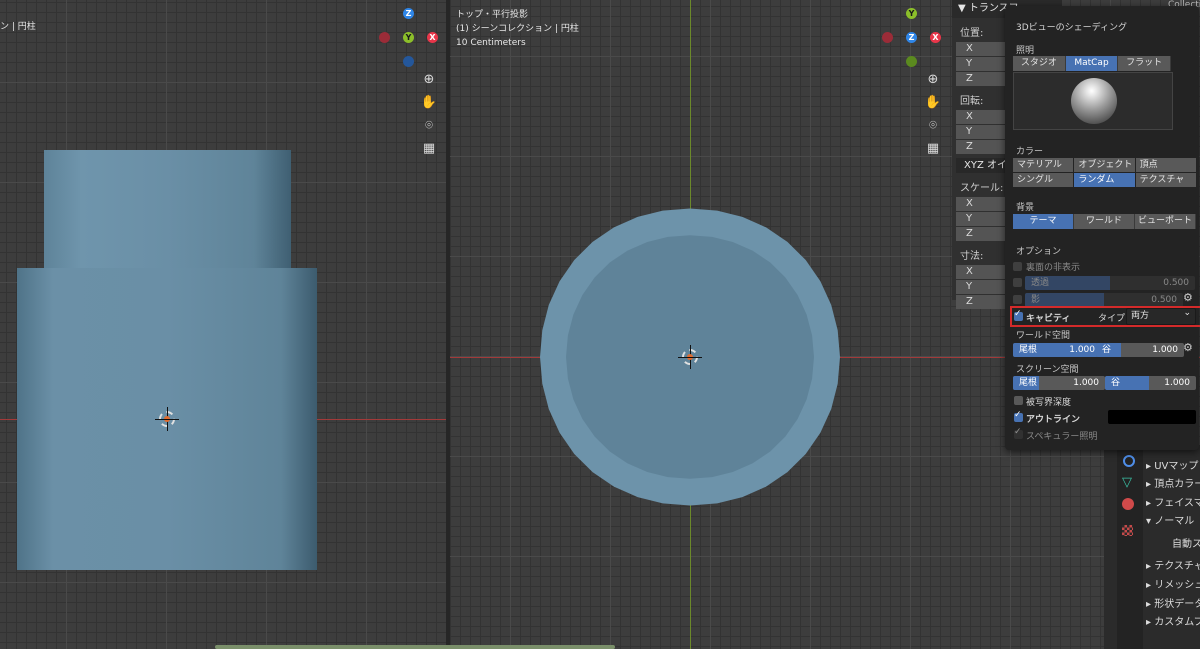 The height and width of the screenshot is (649, 1200). I want to click on navigation-gizmo: Z Y X, so click(411, 41).